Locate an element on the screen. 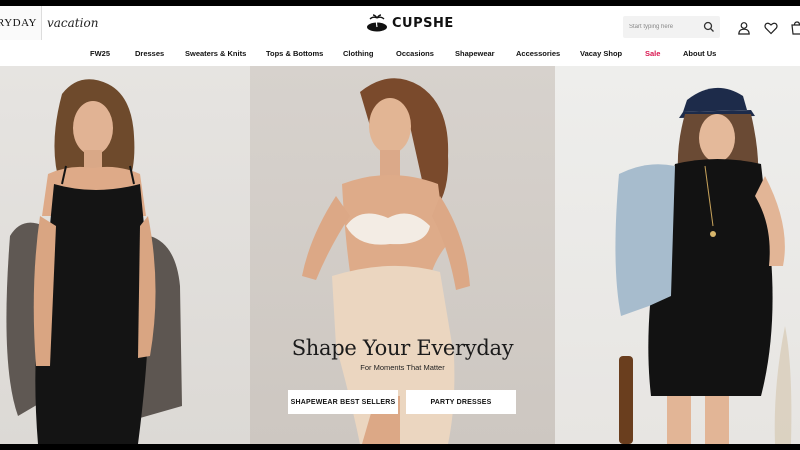  nav-item-shapewear: Shapewear is located at coordinates (475, 53).